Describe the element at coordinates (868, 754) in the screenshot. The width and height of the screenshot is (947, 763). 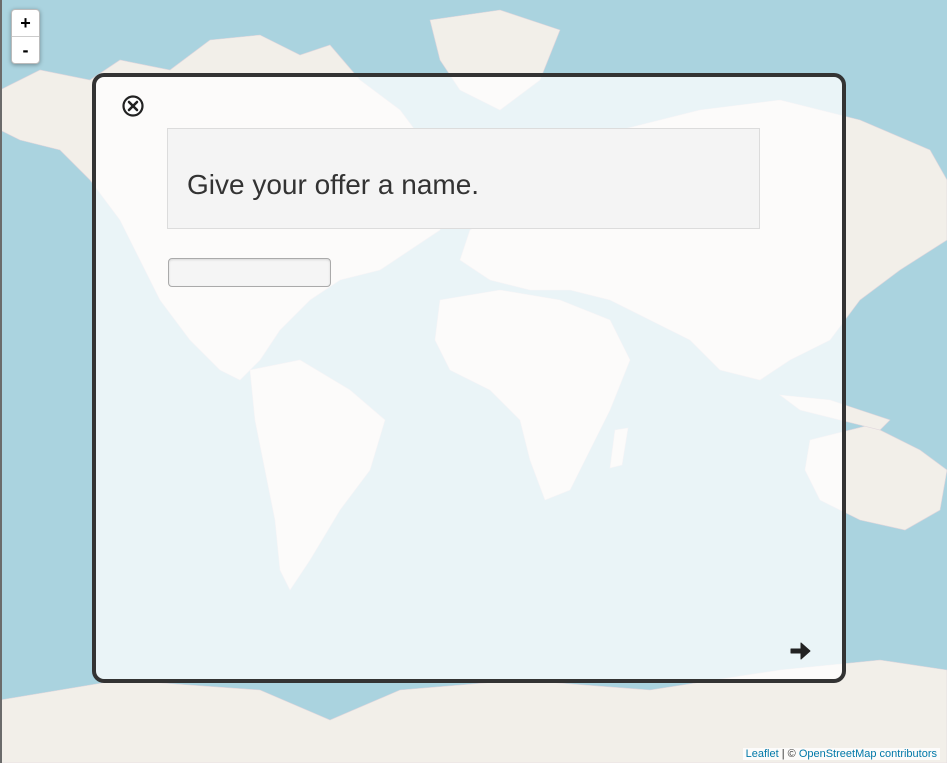
I see `osm-contributors-link: OpenStreetMap contributors` at that location.